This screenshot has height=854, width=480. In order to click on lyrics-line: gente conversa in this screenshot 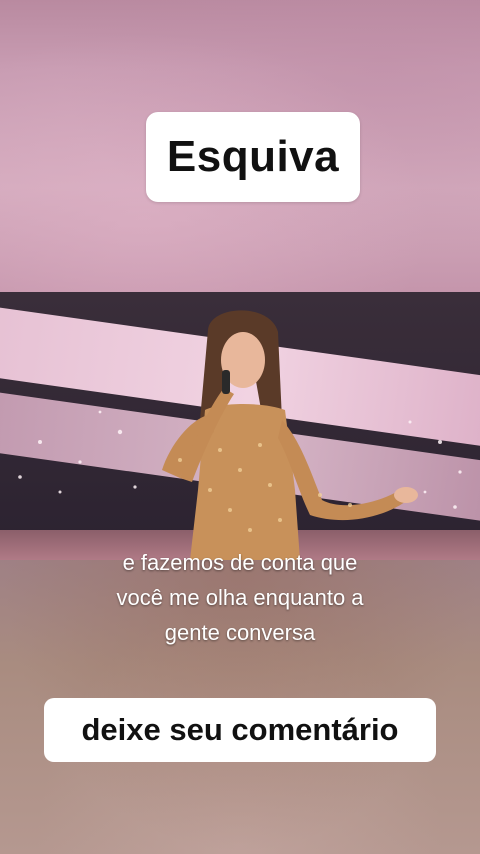, I will do `click(240, 632)`.